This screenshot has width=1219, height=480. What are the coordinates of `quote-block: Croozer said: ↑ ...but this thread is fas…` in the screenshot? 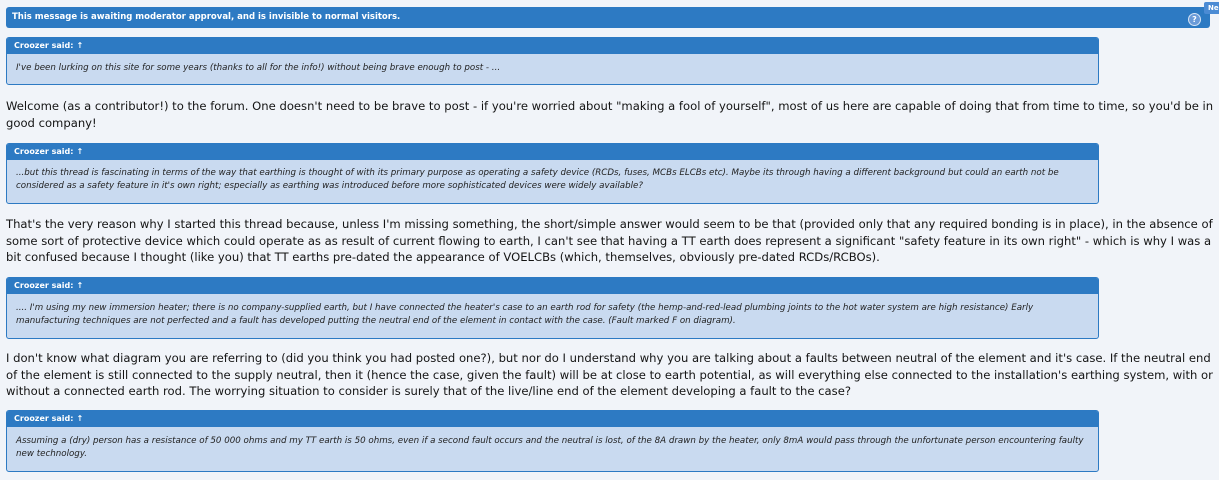 It's located at (552, 173).